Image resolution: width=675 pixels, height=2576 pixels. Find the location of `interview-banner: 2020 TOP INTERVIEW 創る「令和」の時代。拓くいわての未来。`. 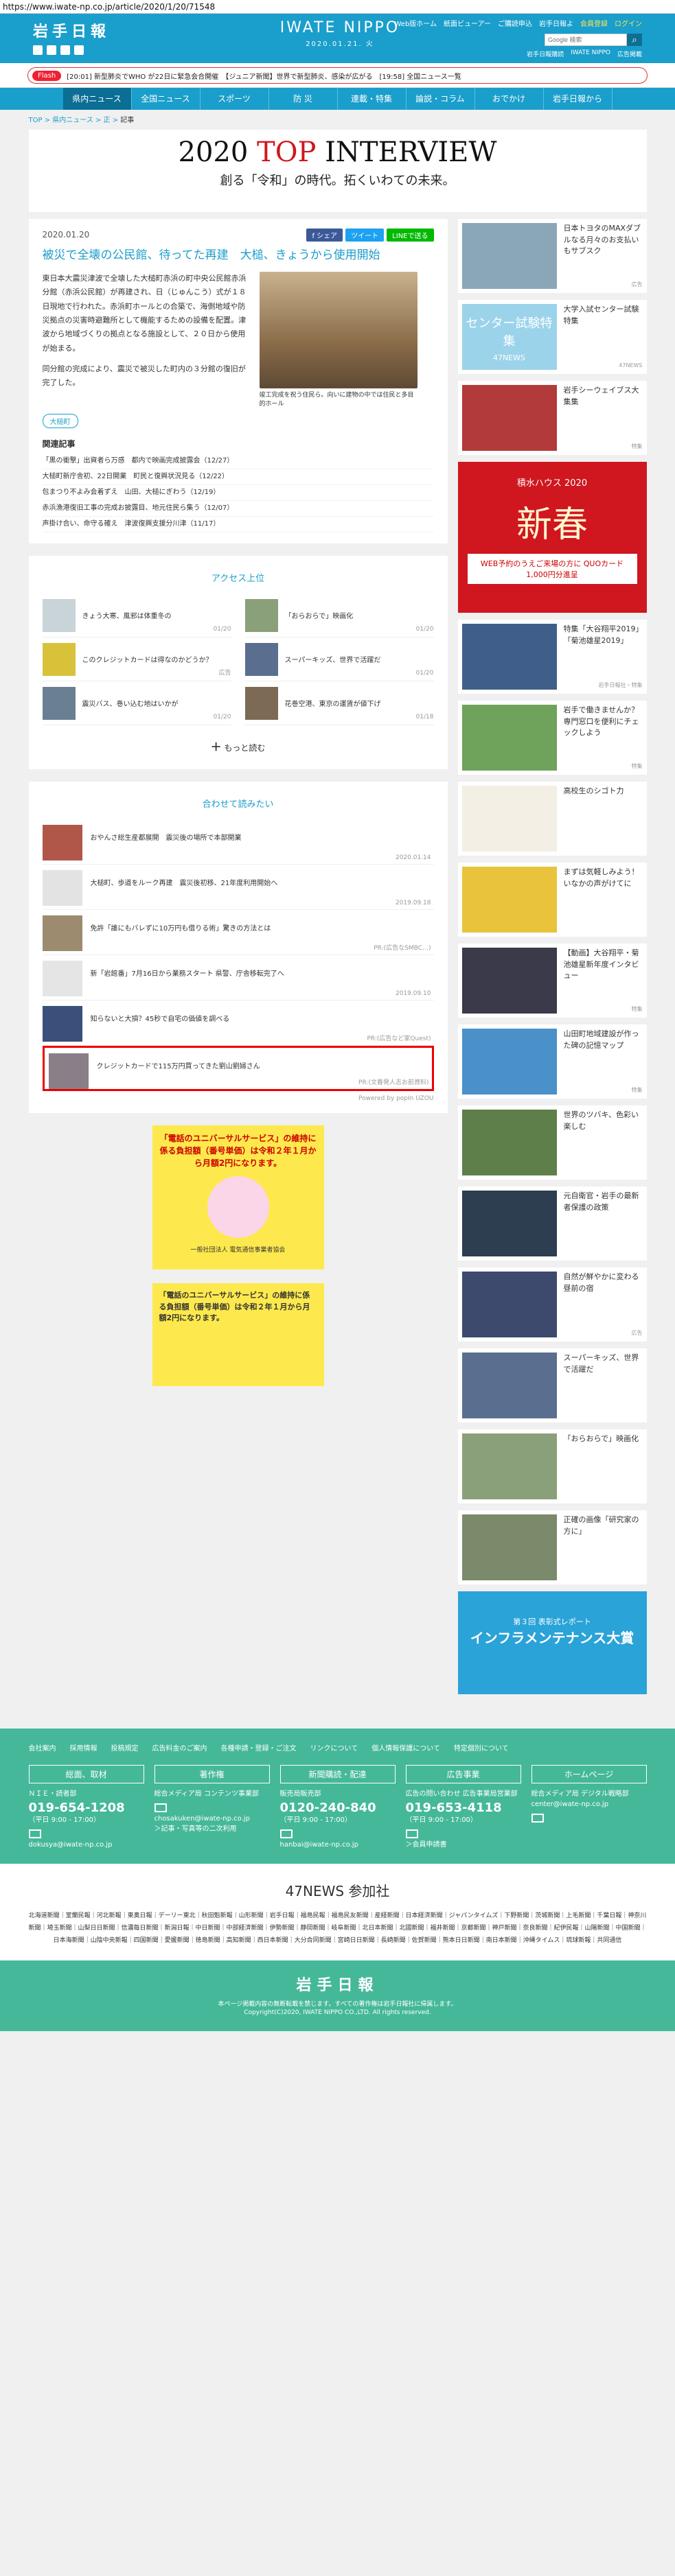

interview-banner: 2020 TOP INTERVIEW 創る「令和」の時代。拓くいわての未来。 is located at coordinates (337, 171).